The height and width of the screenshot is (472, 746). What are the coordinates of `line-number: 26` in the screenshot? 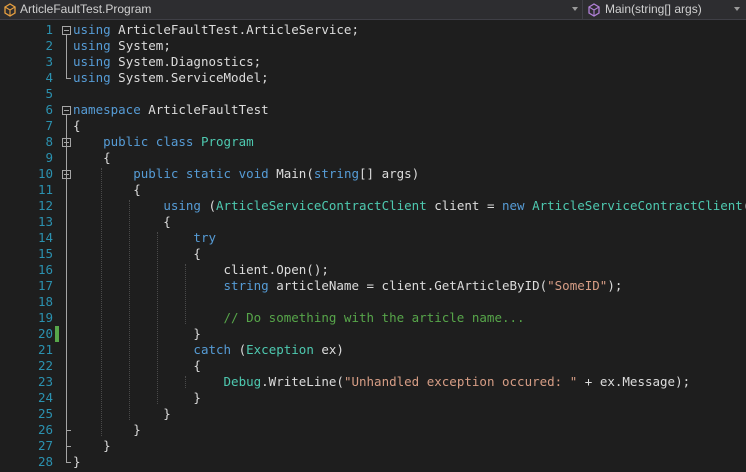 It's located at (45, 429).